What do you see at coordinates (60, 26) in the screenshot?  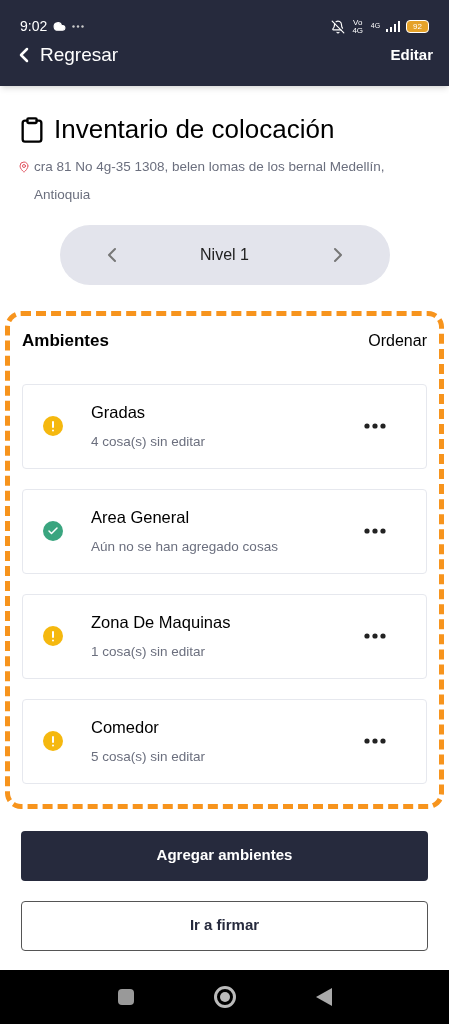 I see `cloud-icon` at bounding box center [60, 26].